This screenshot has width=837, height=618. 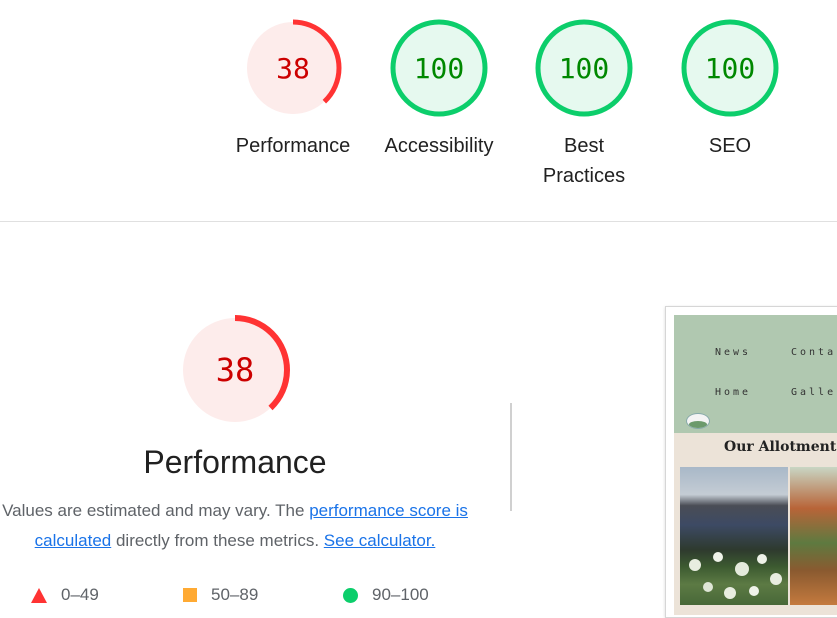 What do you see at coordinates (235, 462) in the screenshot?
I see `performance-heading: Performance` at bounding box center [235, 462].